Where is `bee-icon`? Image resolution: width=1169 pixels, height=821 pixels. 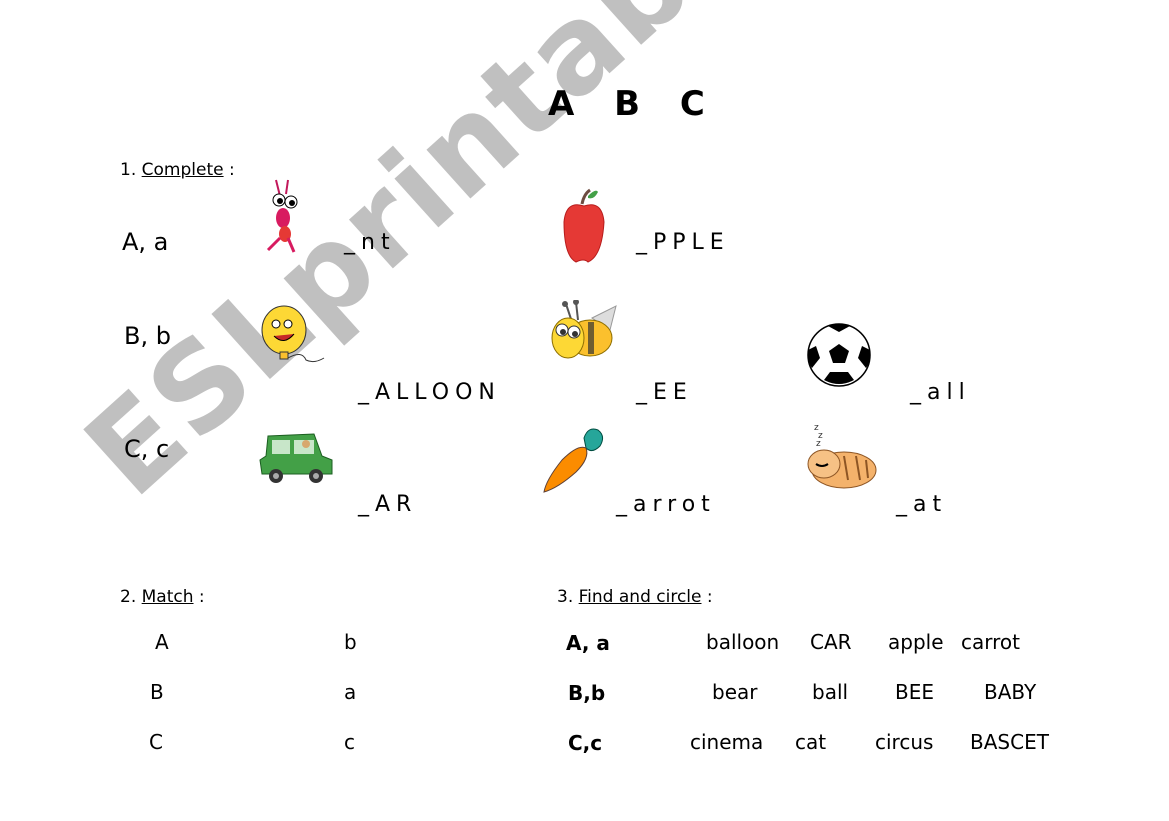 bee-icon is located at coordinates (584, 329).